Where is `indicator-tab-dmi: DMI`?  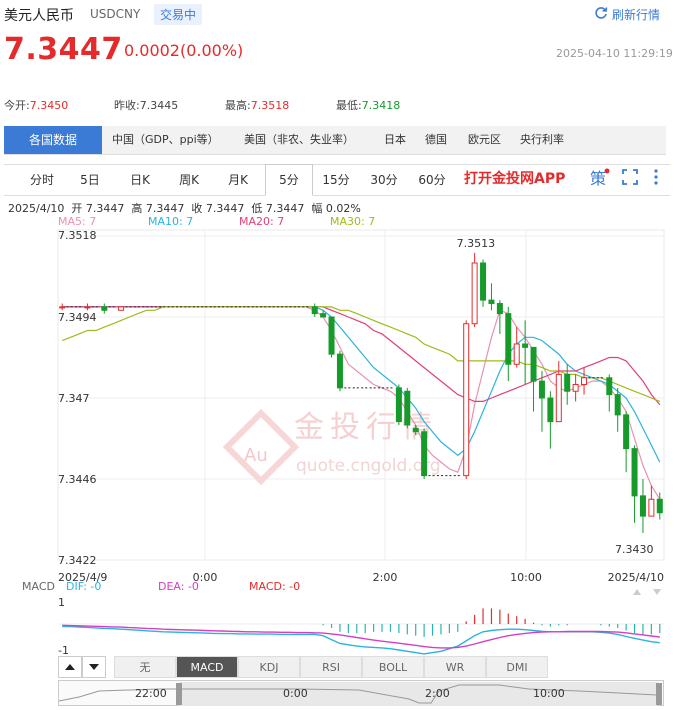 indicator-tab-dmi: DMI is located at coordinates (517, 667).